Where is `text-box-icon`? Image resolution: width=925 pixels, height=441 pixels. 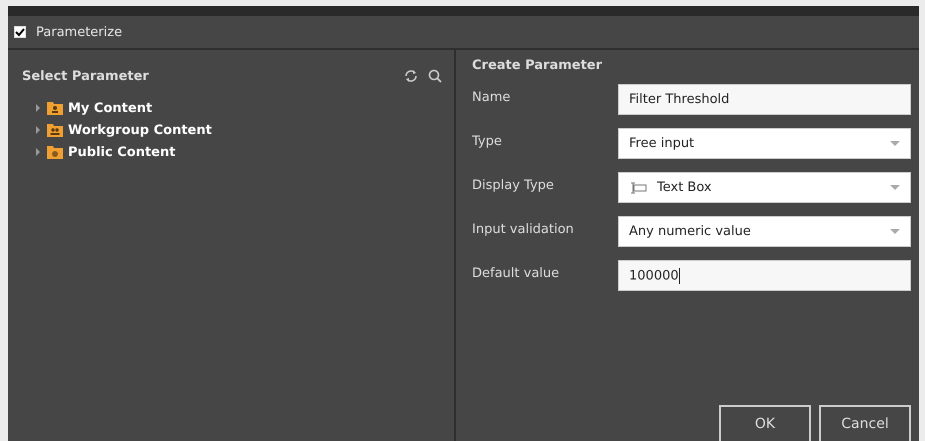
text-box-icon is located at coordinates (638, 188).